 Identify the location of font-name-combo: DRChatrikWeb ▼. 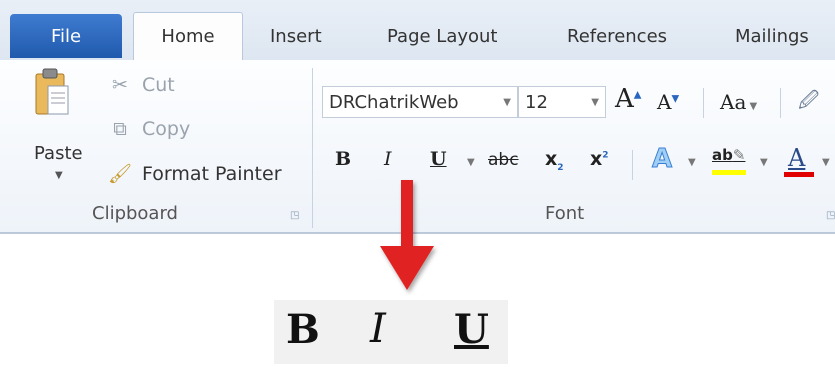
(420, 102).